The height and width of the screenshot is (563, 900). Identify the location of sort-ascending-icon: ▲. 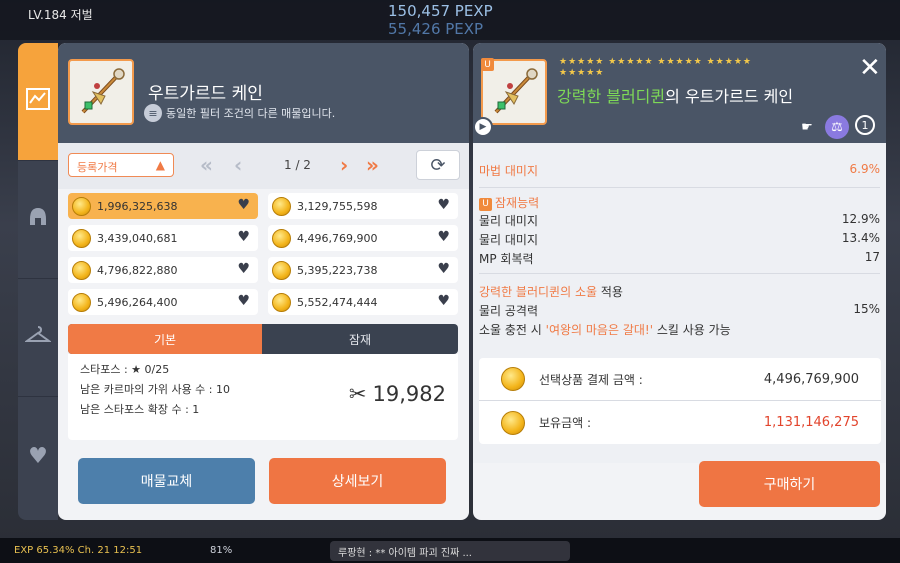
(160, 165).